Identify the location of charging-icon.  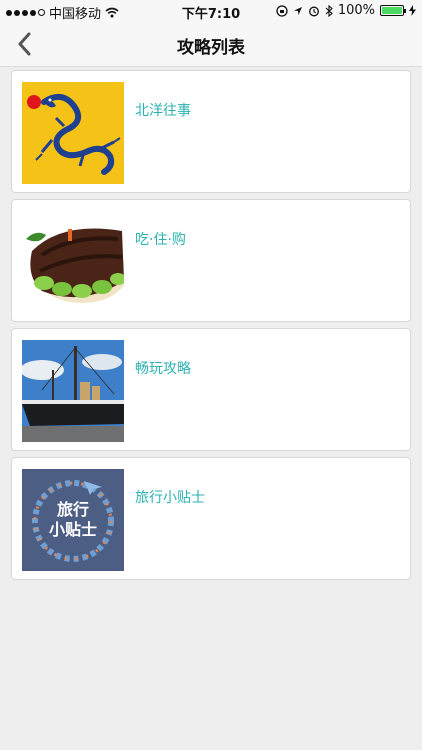
(412, 10).